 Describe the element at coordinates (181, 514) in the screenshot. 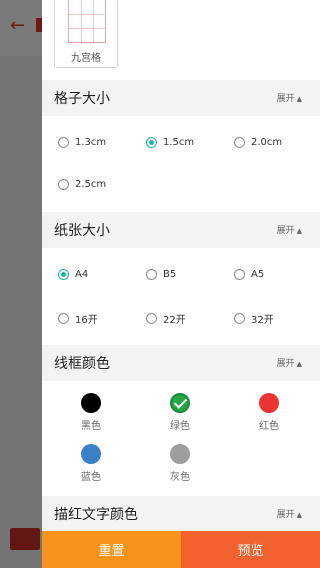

I see `trace-color-header: 描红文字颜色 展开 ▲` at that location.